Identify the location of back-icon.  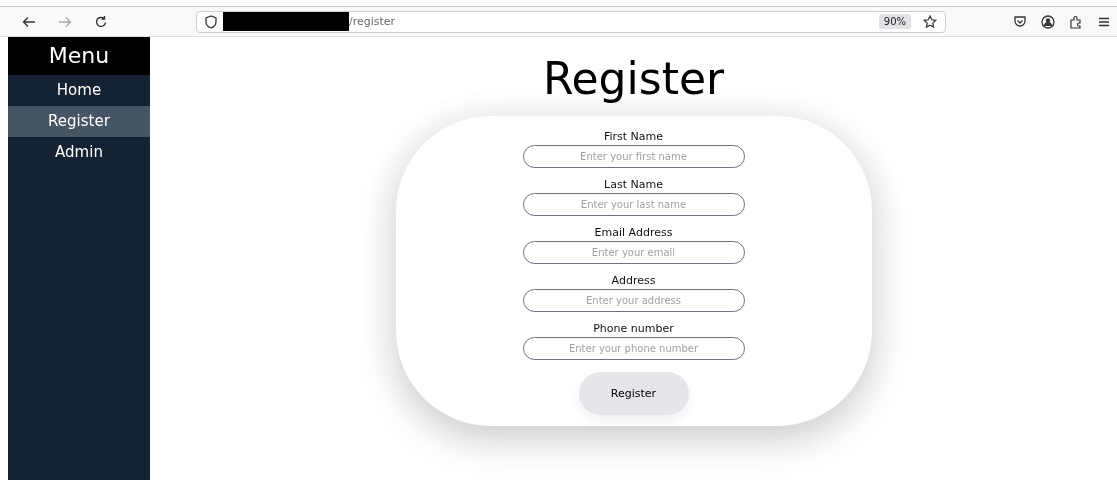
(29, 21).